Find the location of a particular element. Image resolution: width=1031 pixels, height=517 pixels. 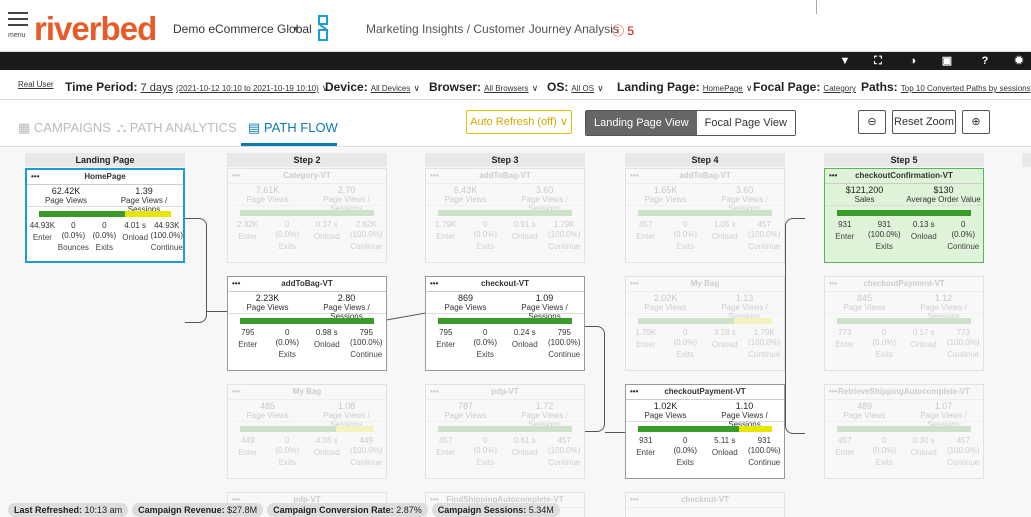

settings-icon: ✹ is located at coordinates (1019, 61).